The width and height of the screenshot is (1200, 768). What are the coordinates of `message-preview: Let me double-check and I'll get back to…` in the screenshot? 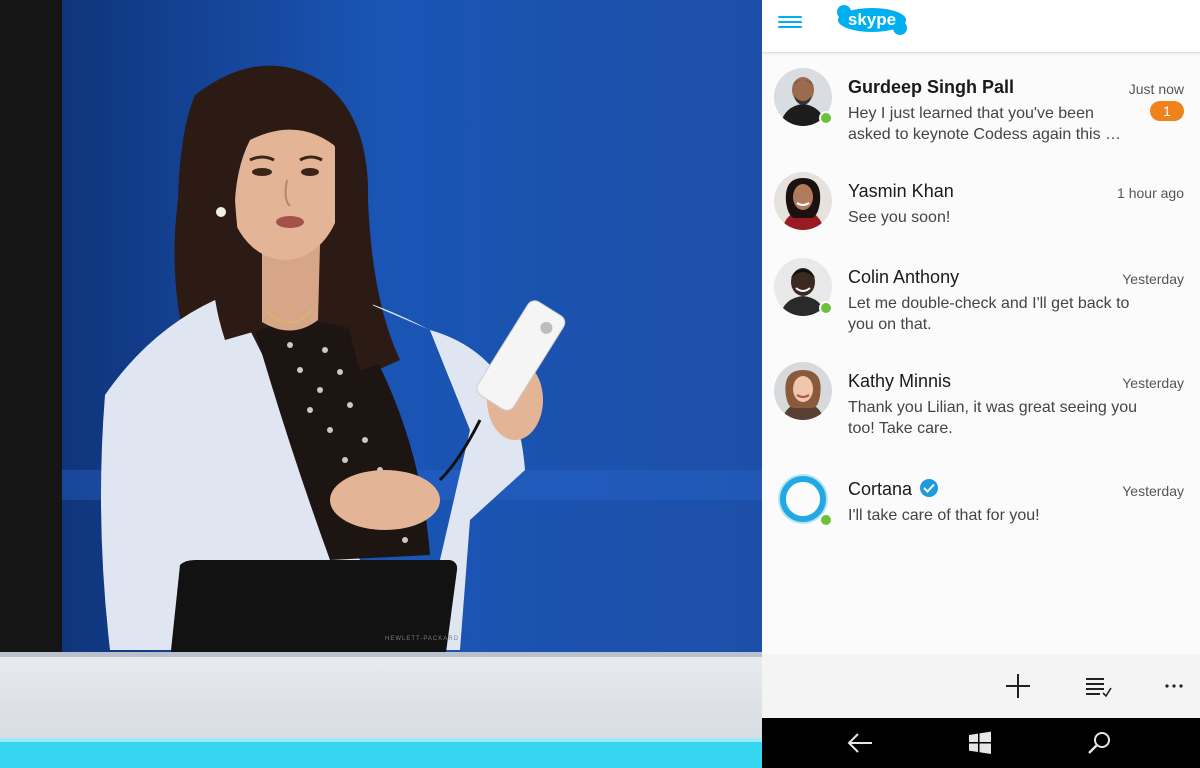 It's located at (989, 314).